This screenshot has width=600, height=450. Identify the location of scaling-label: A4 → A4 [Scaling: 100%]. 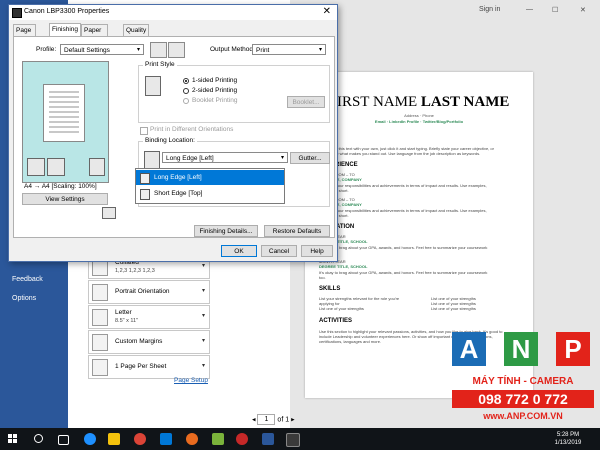
(60, 186).